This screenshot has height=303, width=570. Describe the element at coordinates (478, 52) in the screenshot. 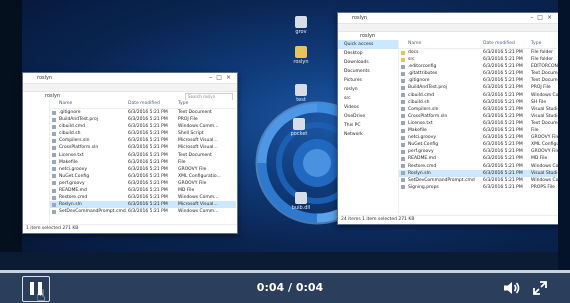

I see `file-row: docs 6/3/2016 5:21 PM File folder` at that location.